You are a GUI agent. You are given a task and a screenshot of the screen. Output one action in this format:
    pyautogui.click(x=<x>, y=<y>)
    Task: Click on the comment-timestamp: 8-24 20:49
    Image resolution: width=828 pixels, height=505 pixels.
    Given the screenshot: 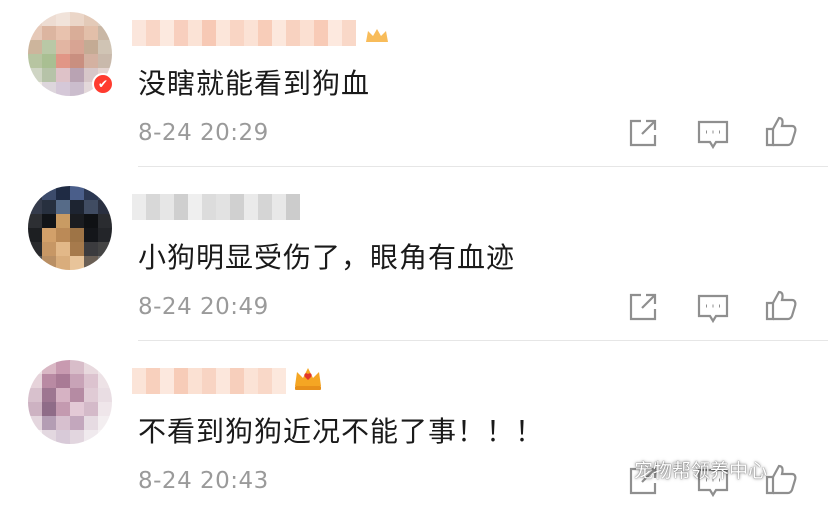 What is the action you would take?
    pyautogui.click(x=203, y=307)
    